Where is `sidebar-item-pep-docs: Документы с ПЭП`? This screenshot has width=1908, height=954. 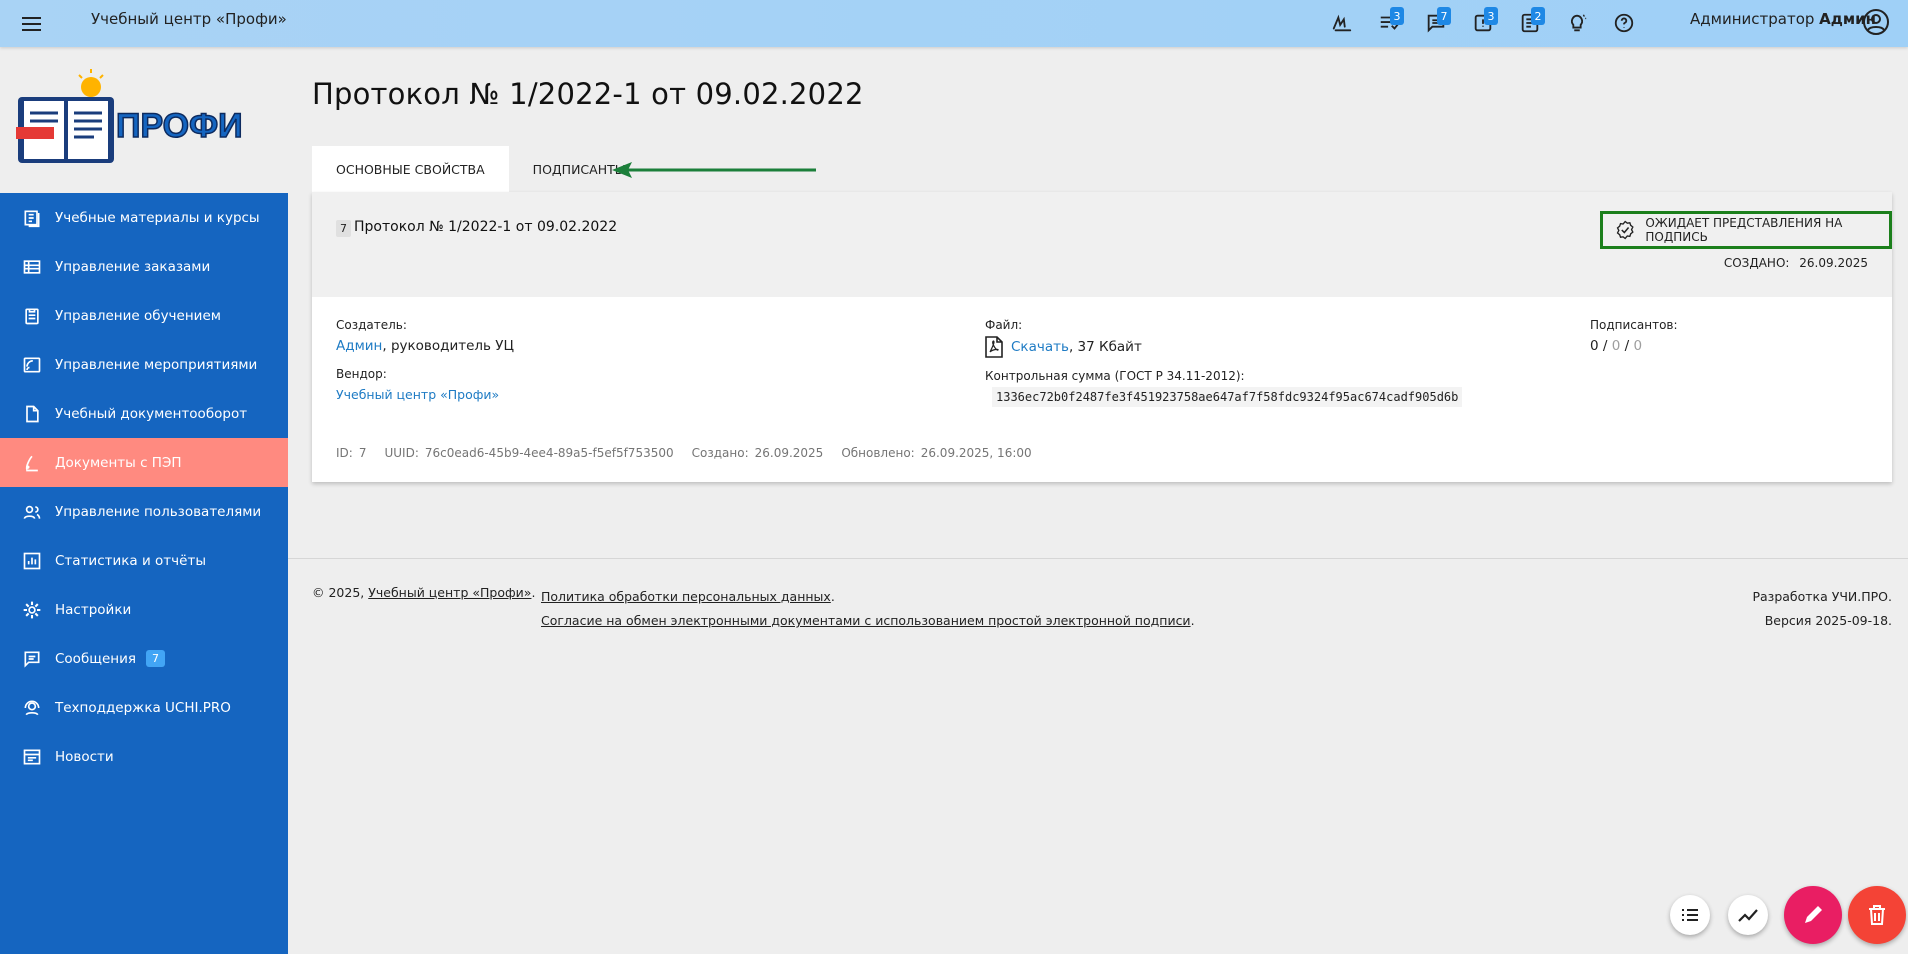 sidebar-item-pep-docs: Документы с ПЭП is located at coordinates (144, 462).